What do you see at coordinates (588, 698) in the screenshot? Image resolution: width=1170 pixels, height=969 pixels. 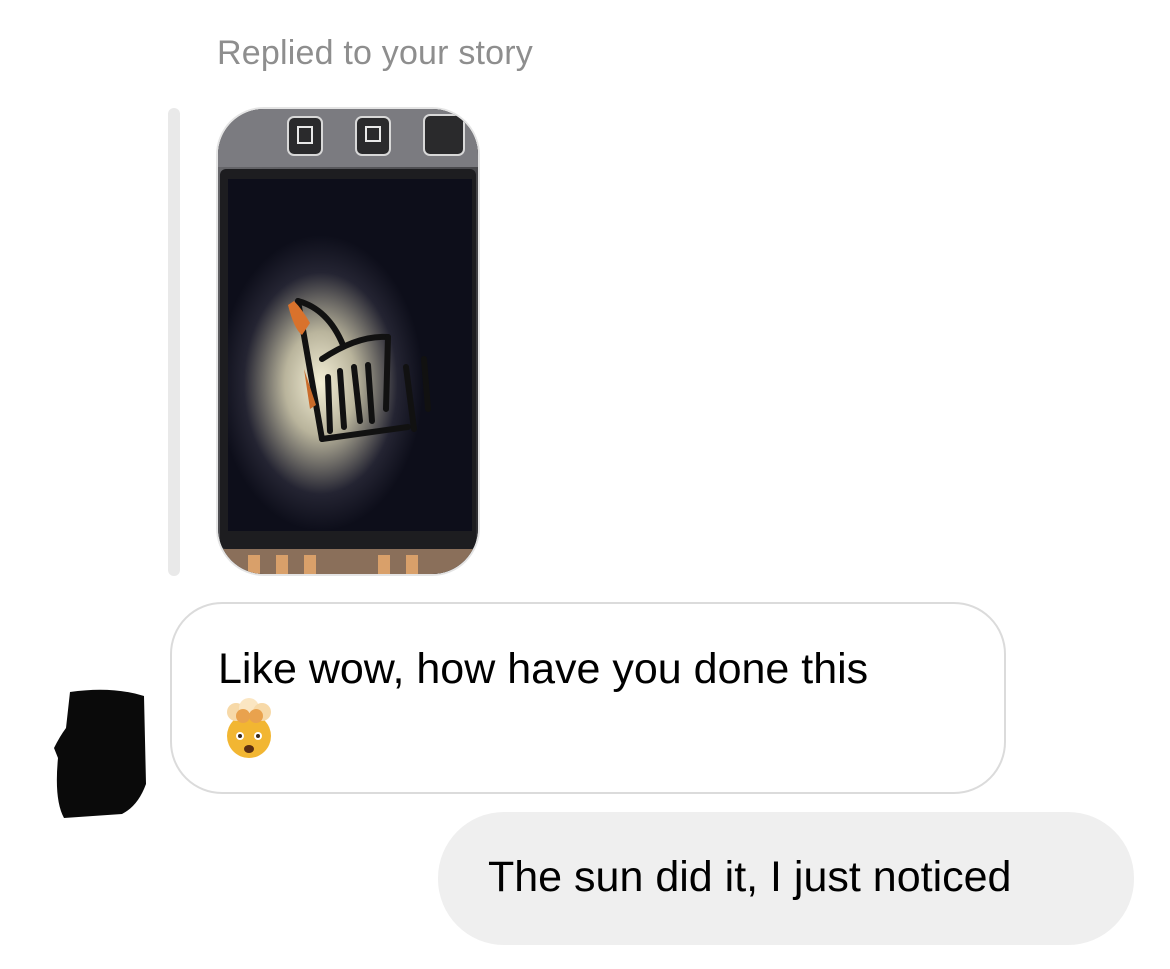 I see `incoming-message-bubble: Like wow, how have you done this` at bounding box center [588, 698].